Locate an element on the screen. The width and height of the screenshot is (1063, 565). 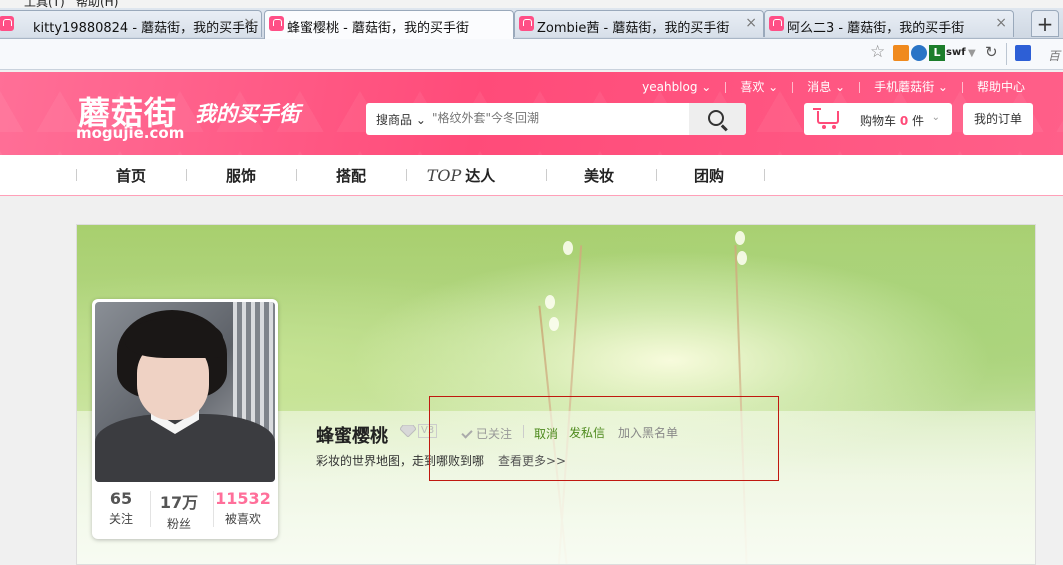
cart-label-prefix: 购物车 is located at coordinates (878, 121).